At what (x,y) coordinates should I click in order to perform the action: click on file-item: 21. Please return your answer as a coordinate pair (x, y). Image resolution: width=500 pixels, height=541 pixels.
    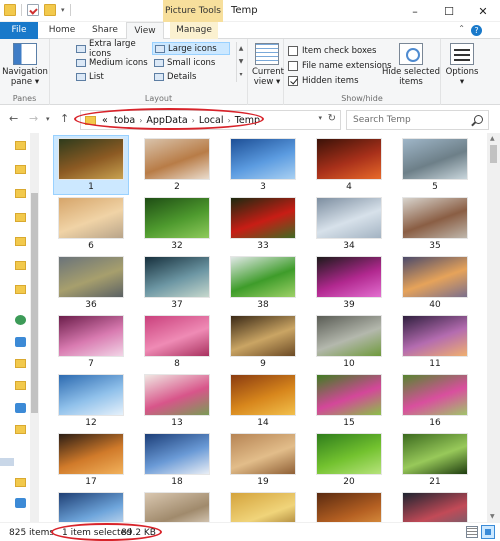
    Looking at the image, I should click on (438, 459).